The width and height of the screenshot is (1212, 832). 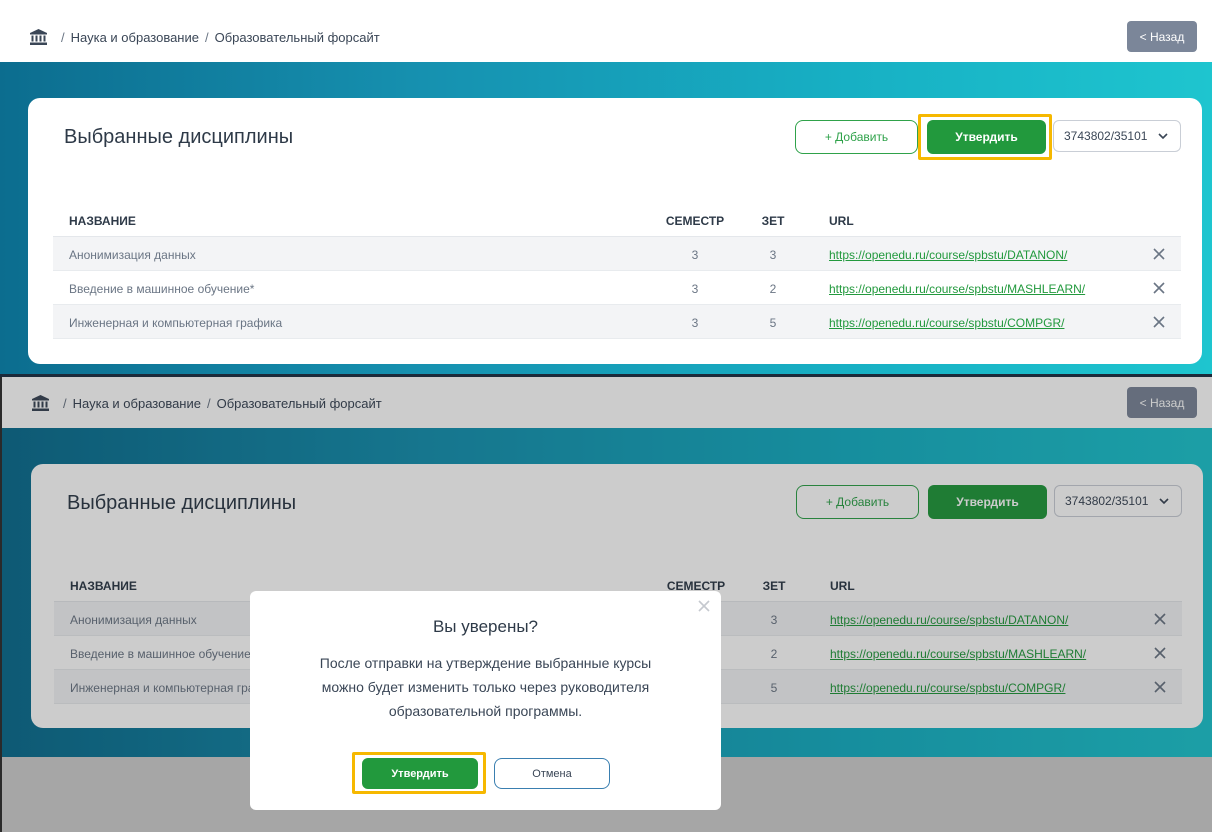 What do you see at coordinates (986, 137) in the screenshot?
I see `approve-button: Утвердить` at bounding box center [986, 137].